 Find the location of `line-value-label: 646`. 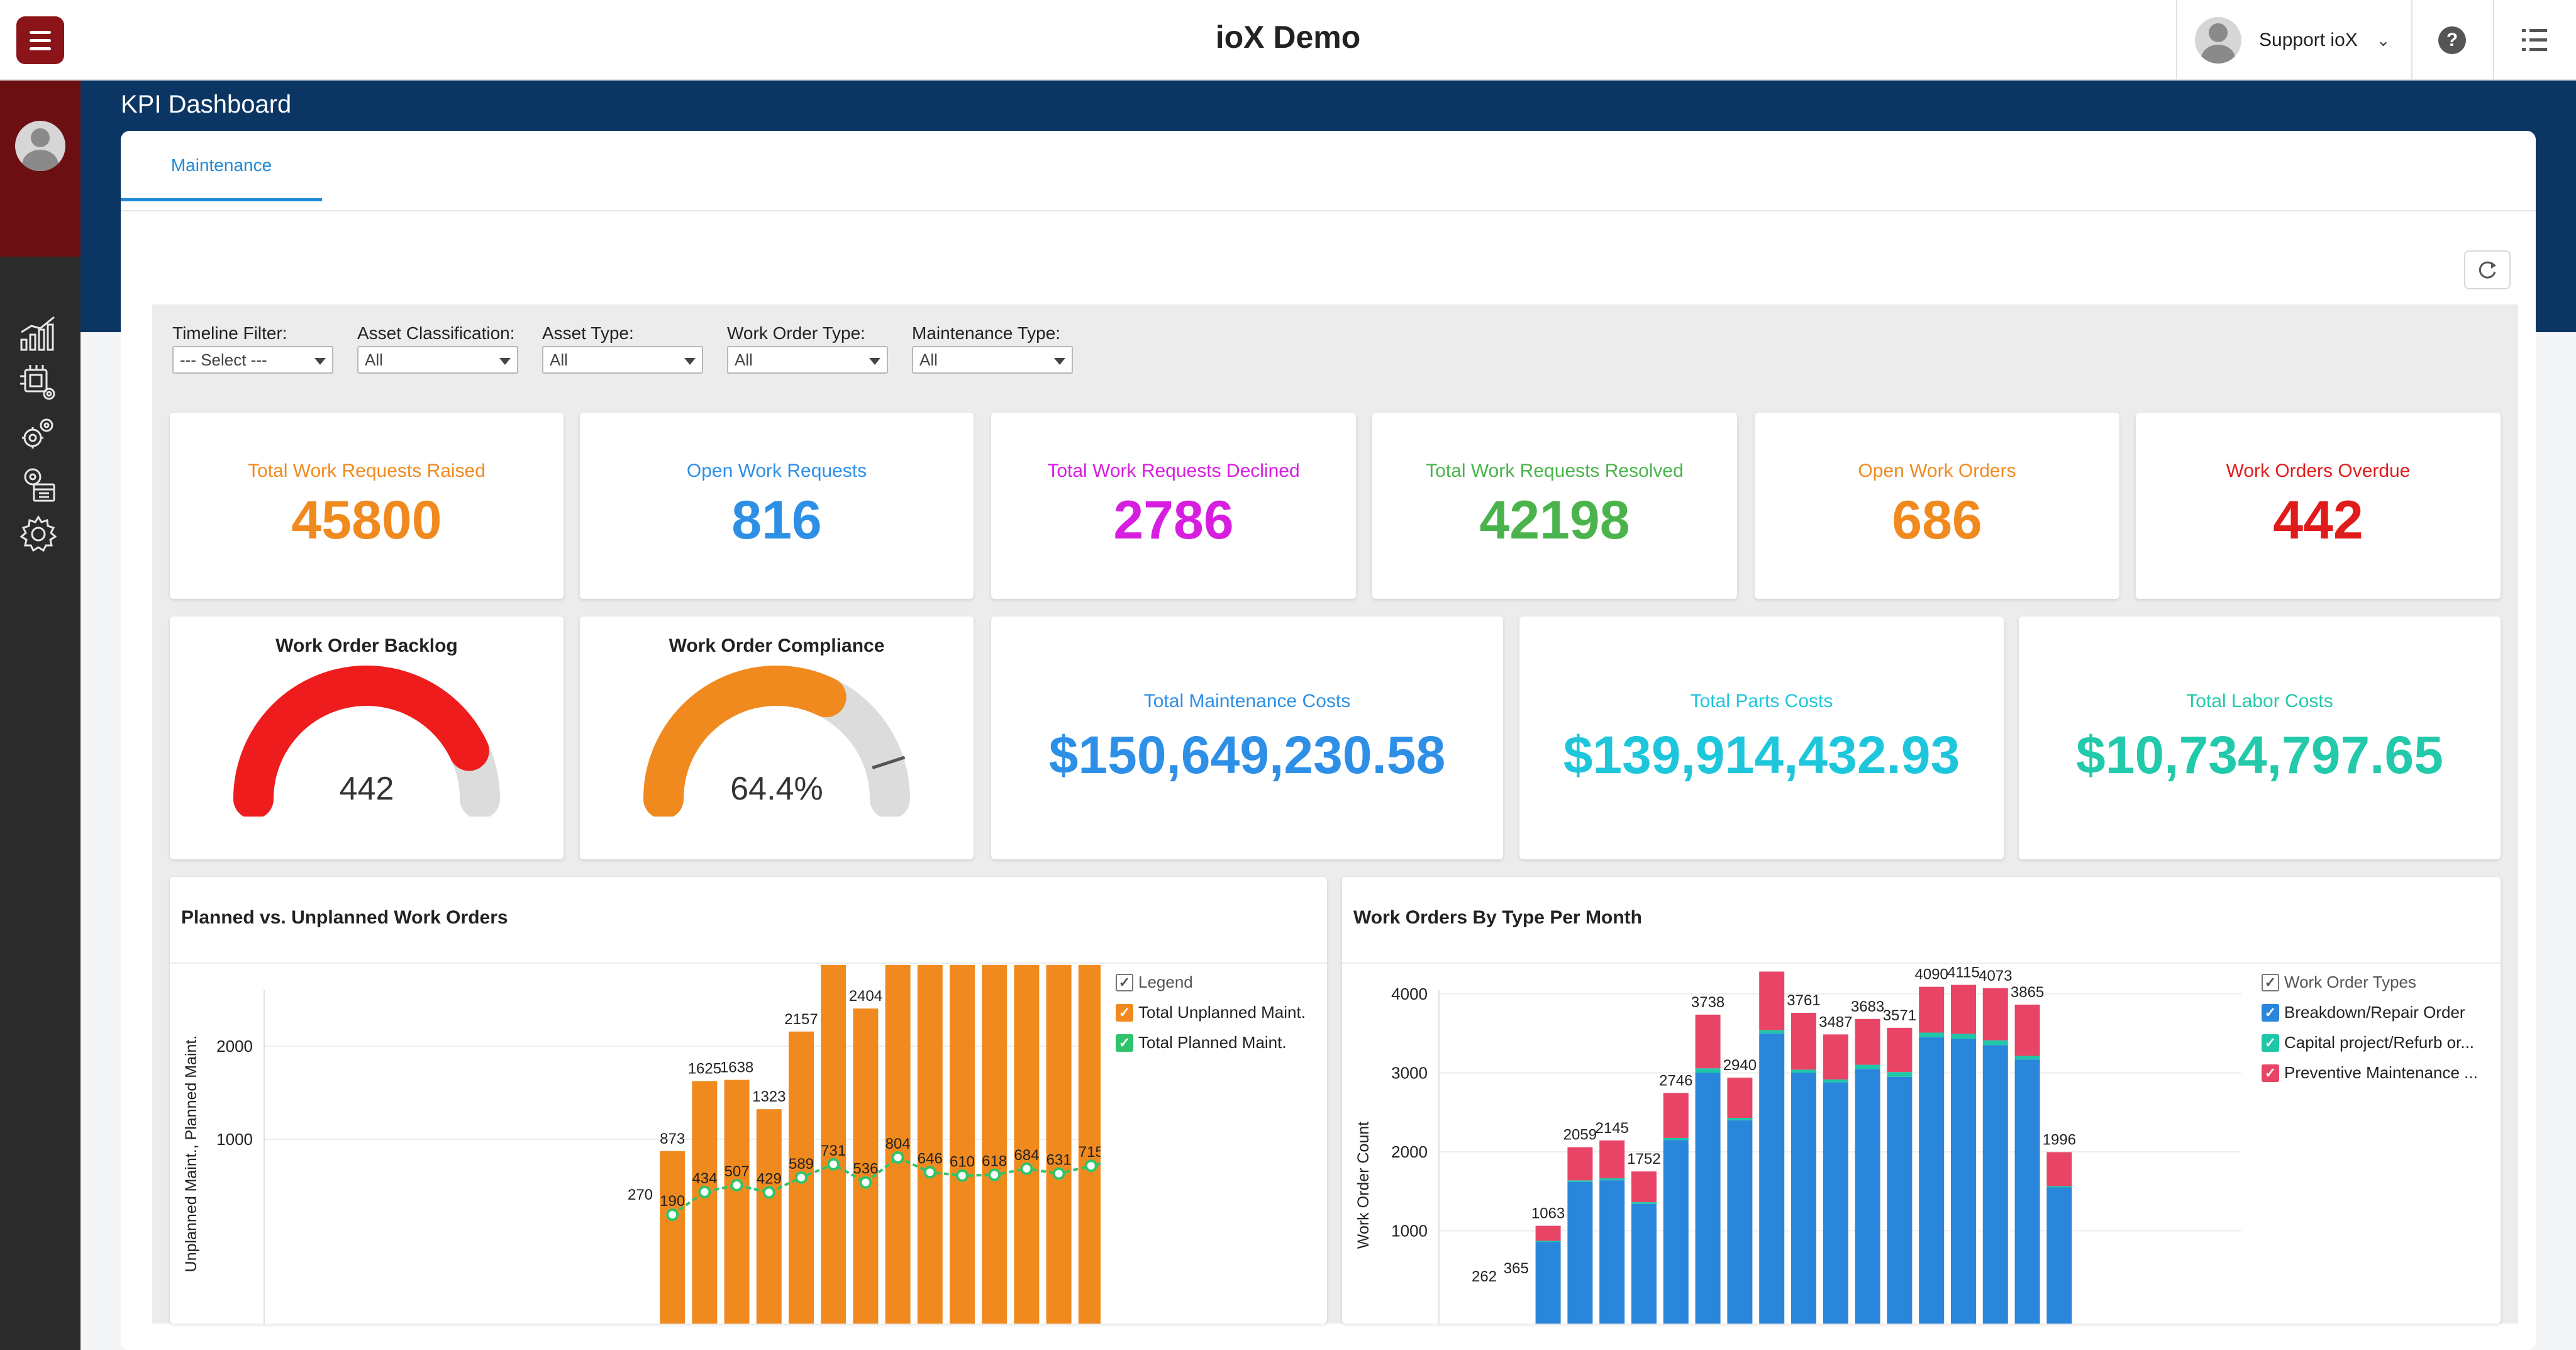

line-value-label: 646 is located at coordinates (930, 1158).